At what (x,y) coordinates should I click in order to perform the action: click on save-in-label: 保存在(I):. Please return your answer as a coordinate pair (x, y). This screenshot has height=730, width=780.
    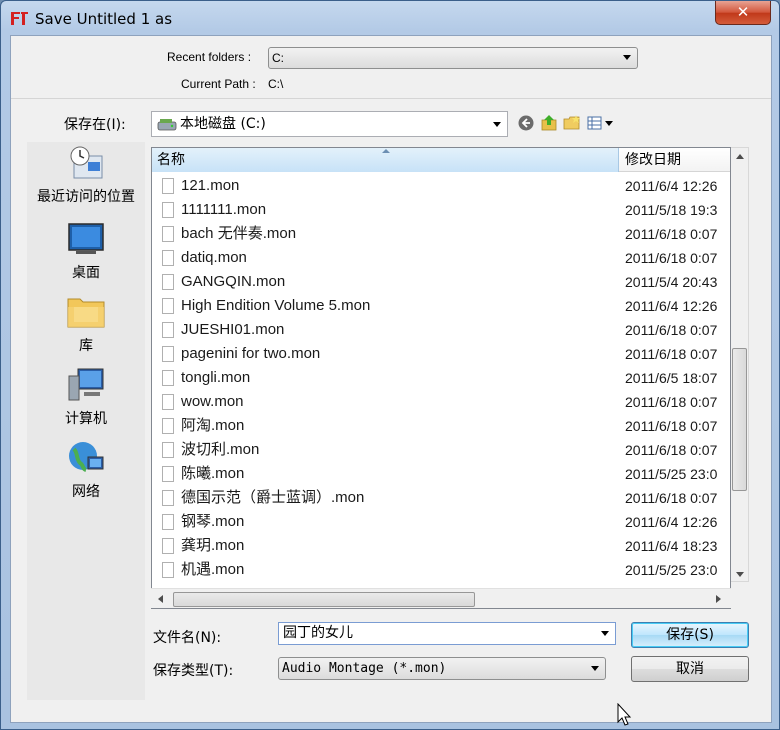
    Looking at the image, I should click on (95, 125).